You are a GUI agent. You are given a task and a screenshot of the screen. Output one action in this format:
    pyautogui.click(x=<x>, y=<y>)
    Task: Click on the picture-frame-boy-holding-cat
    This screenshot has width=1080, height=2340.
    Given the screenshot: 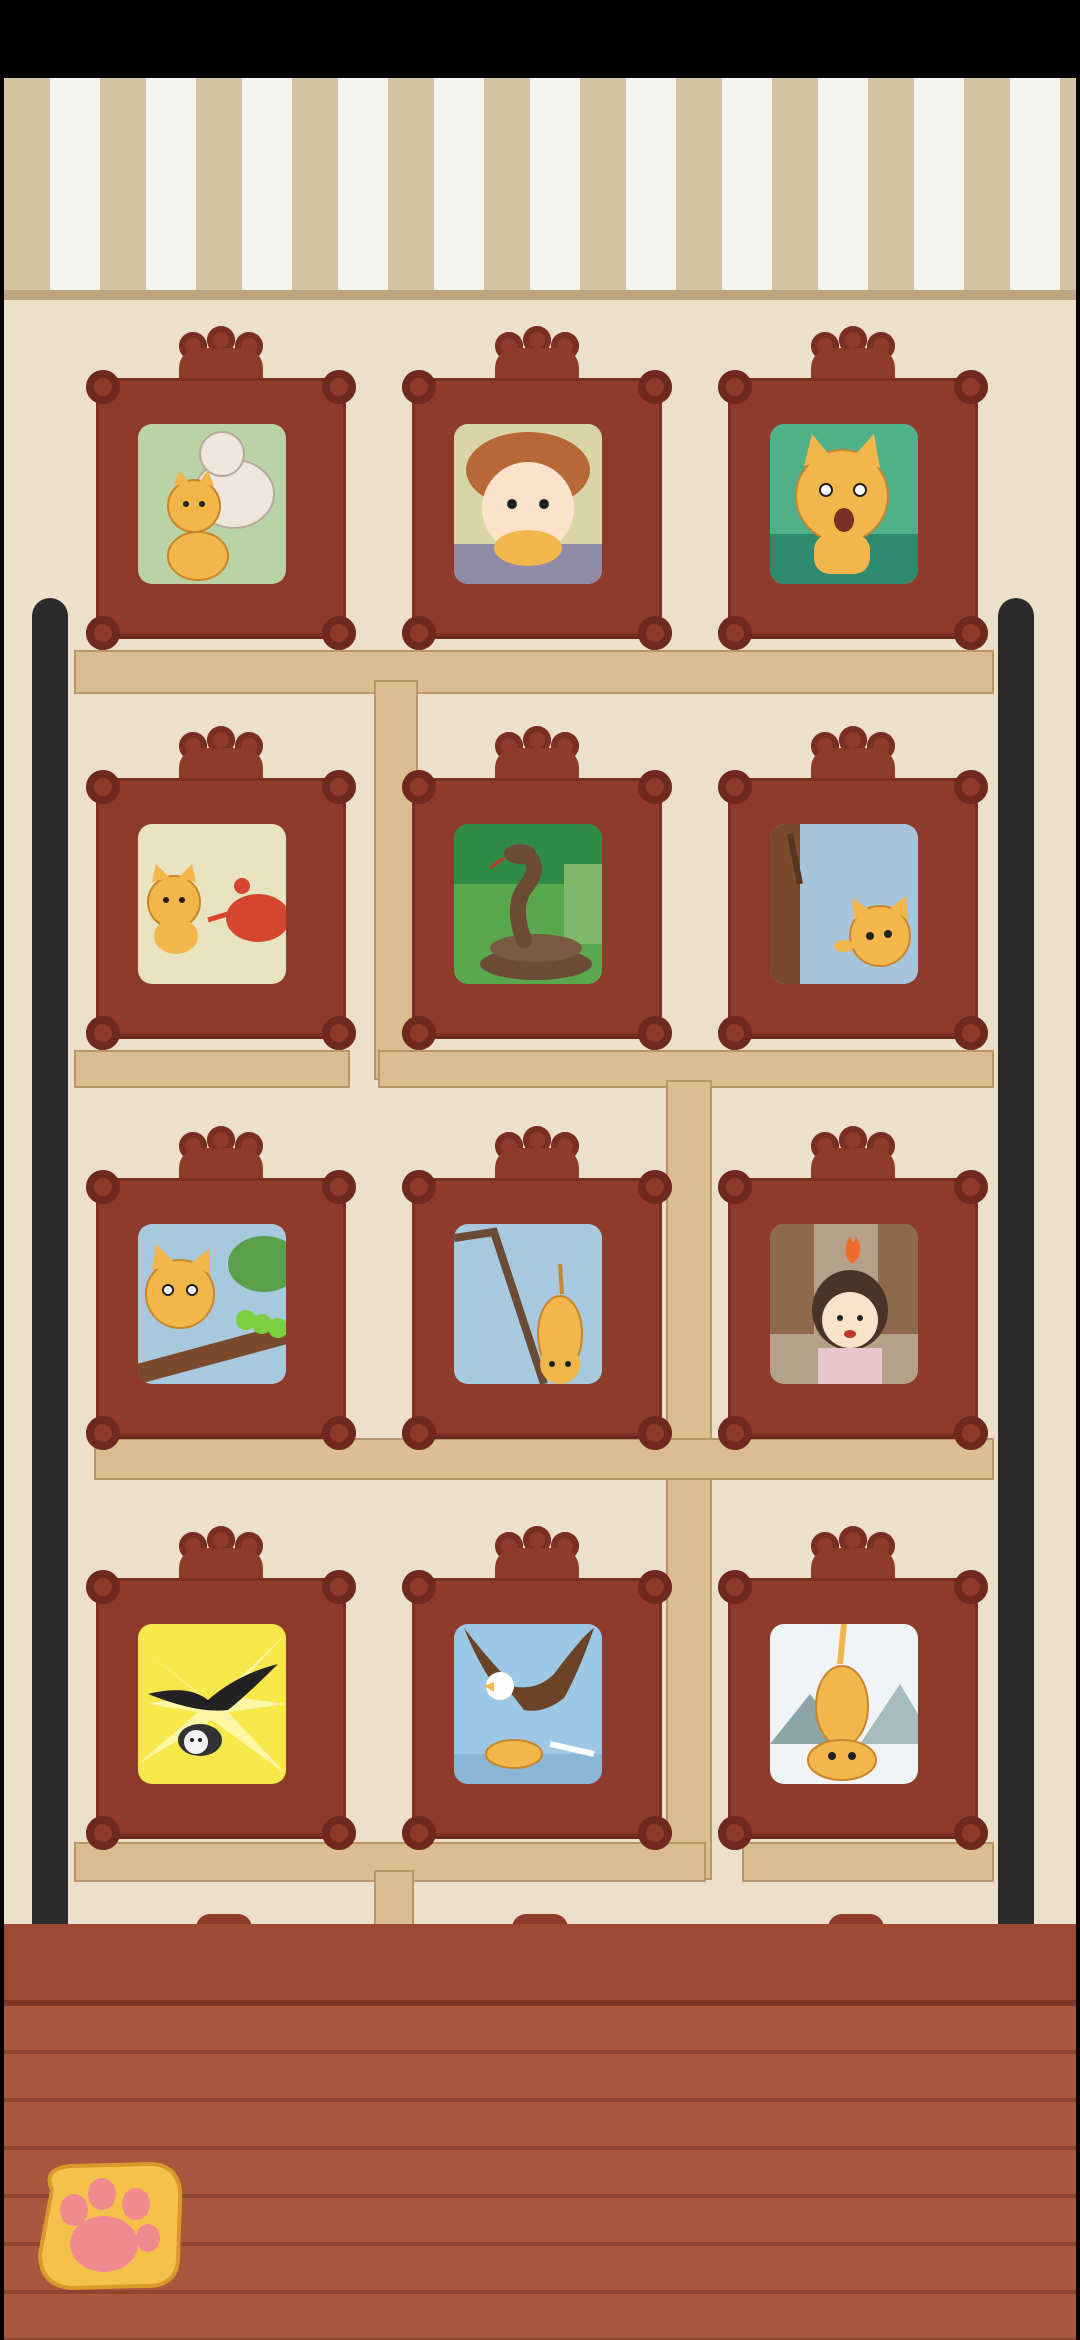 What is the action you would take?
    pyautogui.click(x=537, y=488)
    